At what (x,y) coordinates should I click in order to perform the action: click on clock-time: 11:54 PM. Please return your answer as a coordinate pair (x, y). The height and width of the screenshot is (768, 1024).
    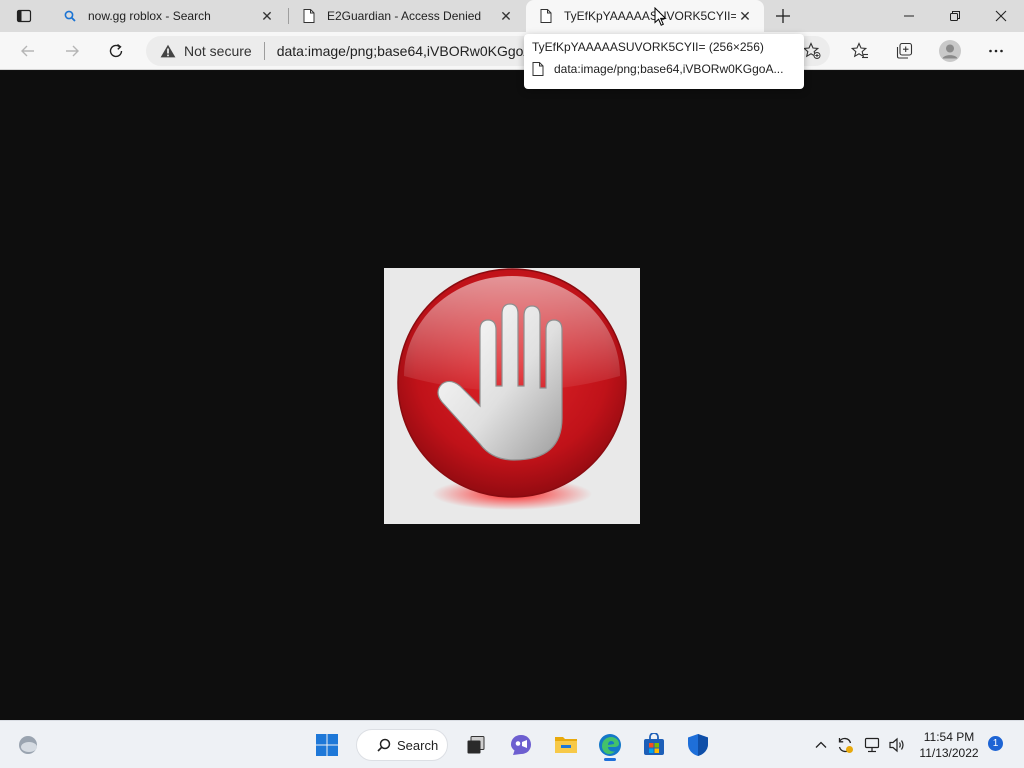
    Looking at the image, I should click on (949, 737).